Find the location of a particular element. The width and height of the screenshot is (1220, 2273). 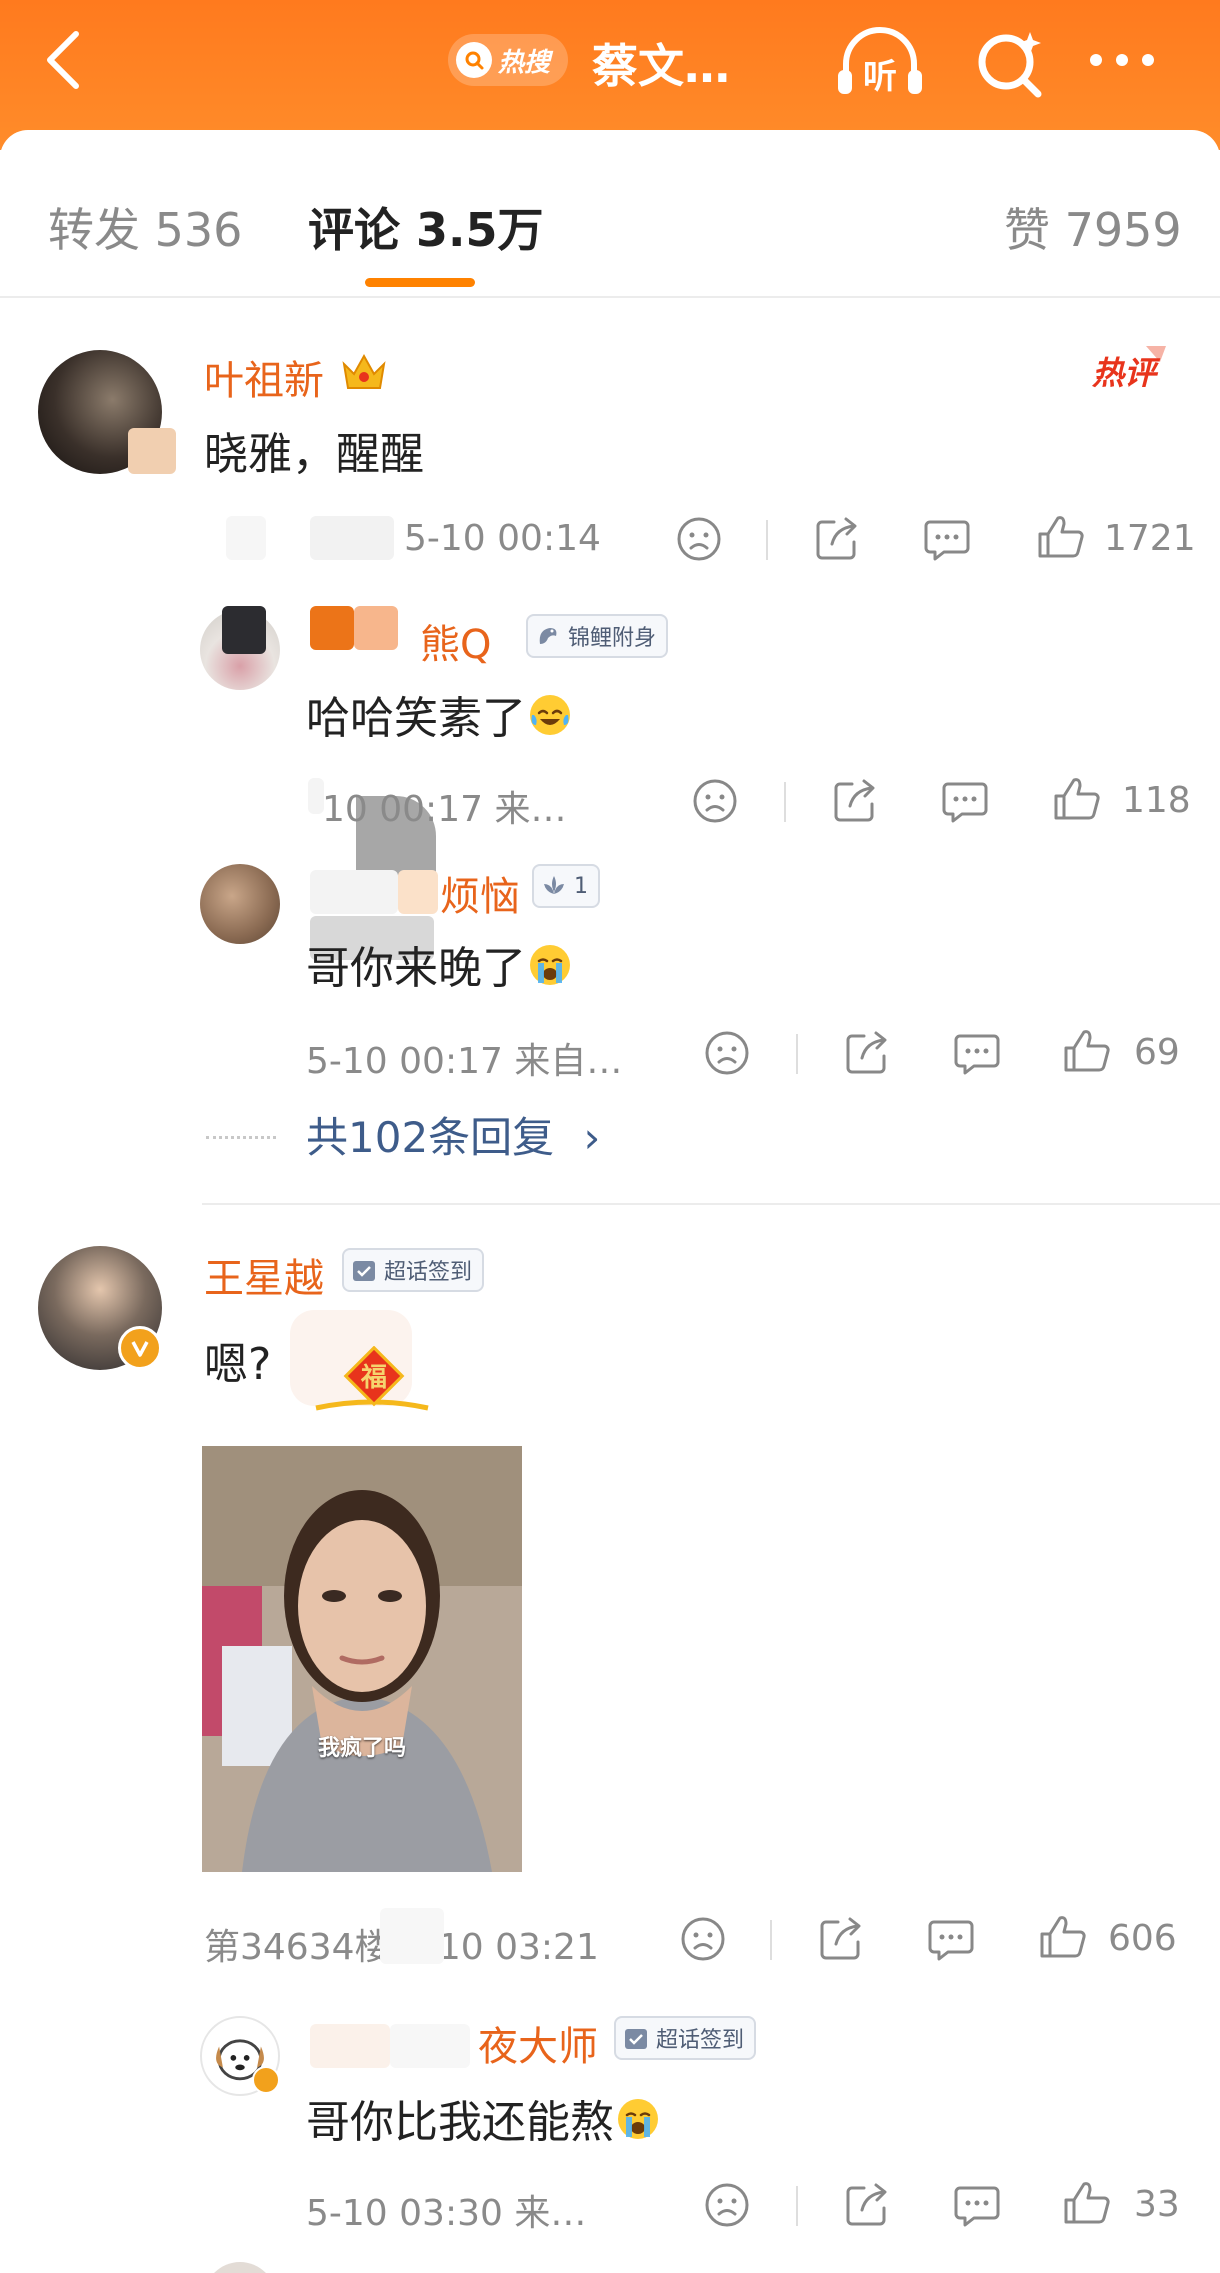

hot-comment-label: 热评 is located at coordinates (1130, 367).